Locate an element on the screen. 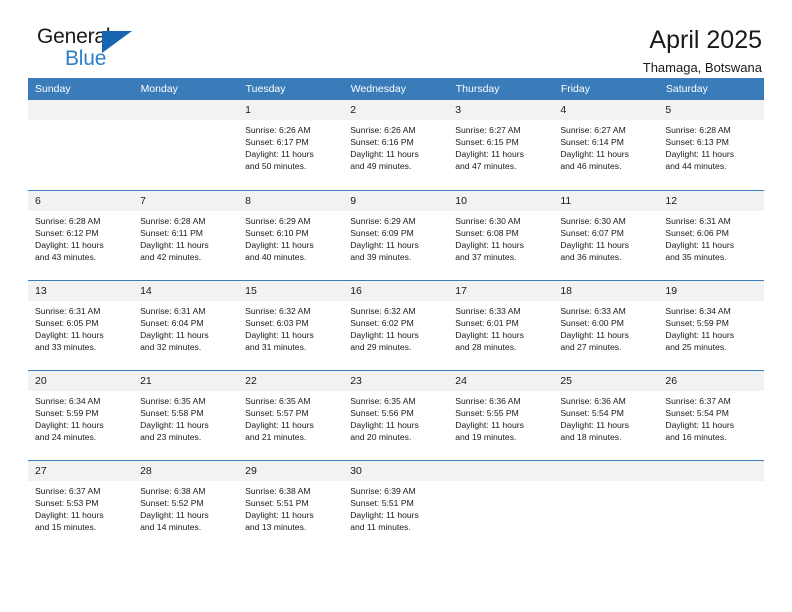 The width and height of the screenshot is (792, 612). day-number: 9 is located at coordinates (396, 200).